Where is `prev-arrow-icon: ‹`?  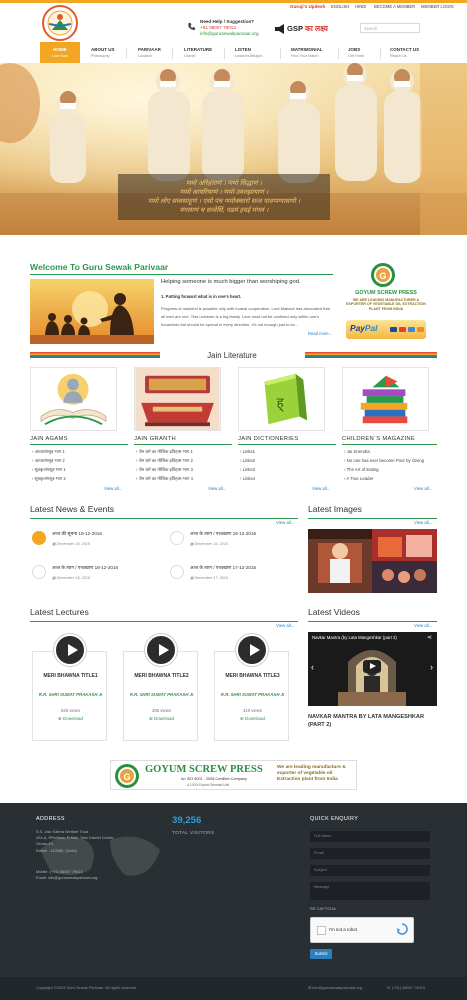
prev-arrow-icon: ‹ is located at coordinates (312, 667).